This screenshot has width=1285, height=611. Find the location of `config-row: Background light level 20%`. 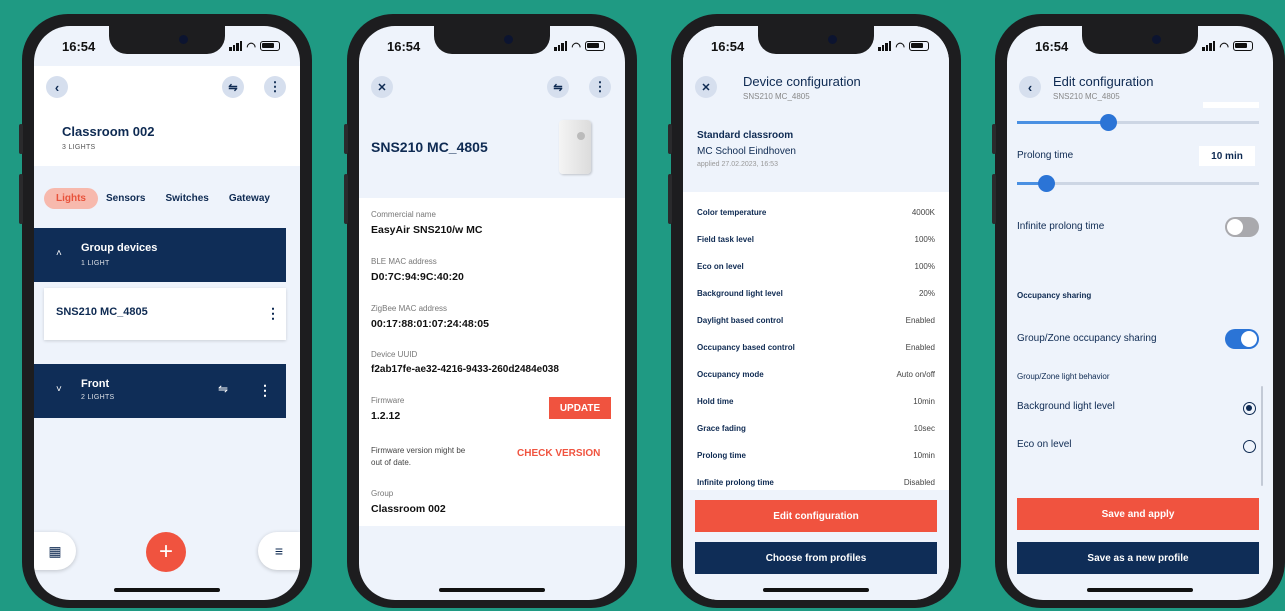

config-row: Background light level 20% is located at coordinates (816, 293).